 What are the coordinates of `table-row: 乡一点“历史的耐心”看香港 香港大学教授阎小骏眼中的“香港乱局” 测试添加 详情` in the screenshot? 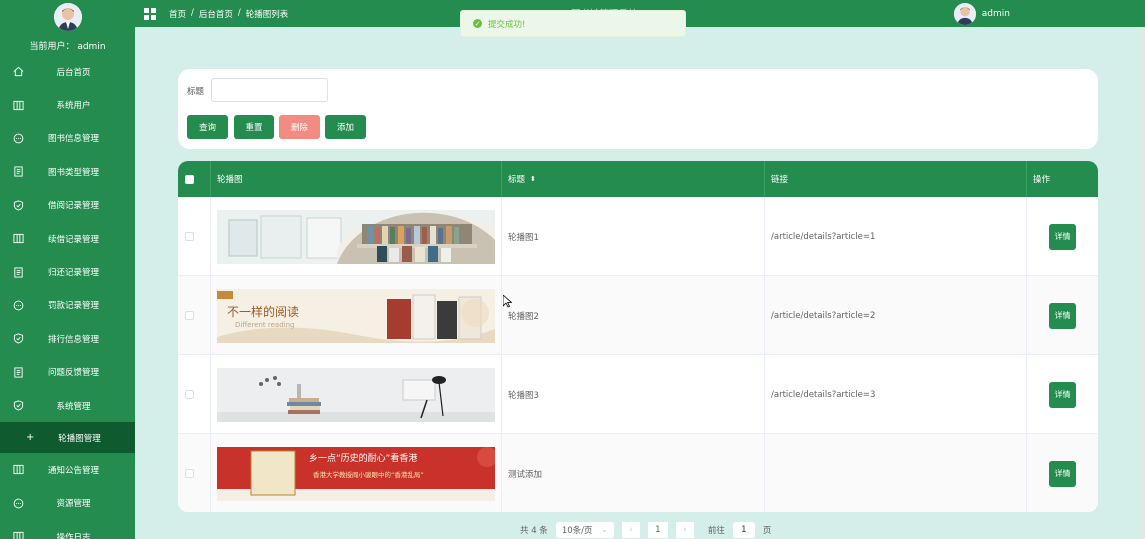 It's located at (638, 473).